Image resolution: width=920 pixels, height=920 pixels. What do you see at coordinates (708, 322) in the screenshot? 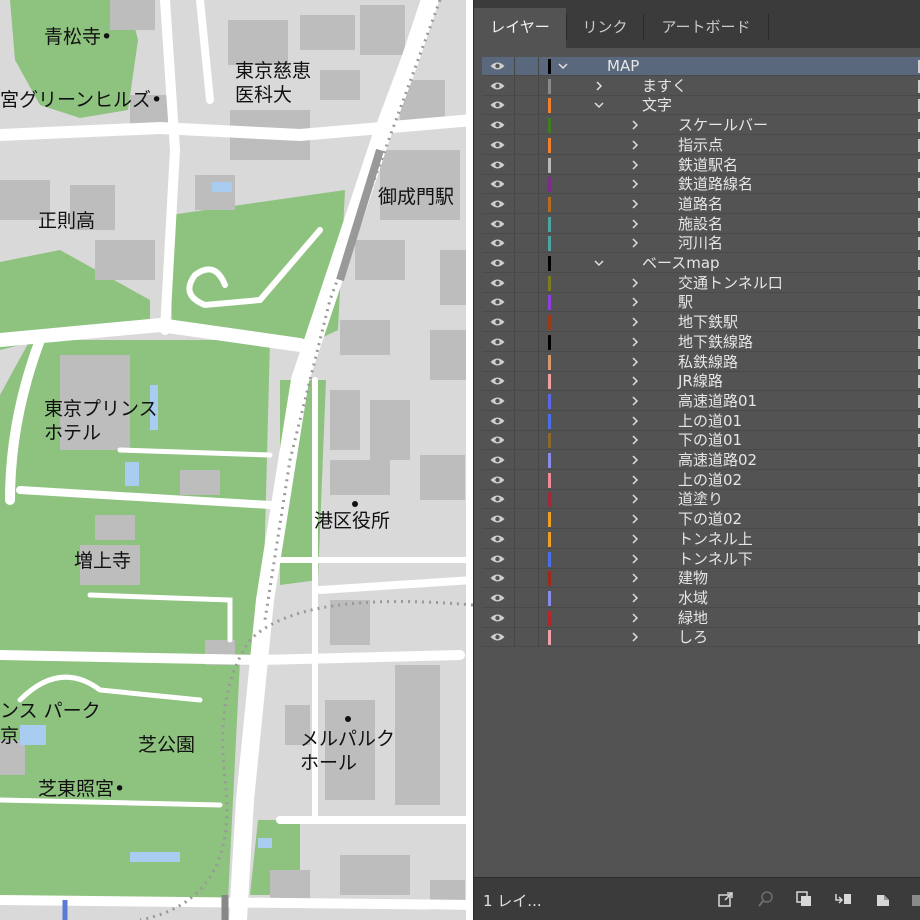
I see `layer-name: 地下鉄駅` at bounding box center [708, 322].